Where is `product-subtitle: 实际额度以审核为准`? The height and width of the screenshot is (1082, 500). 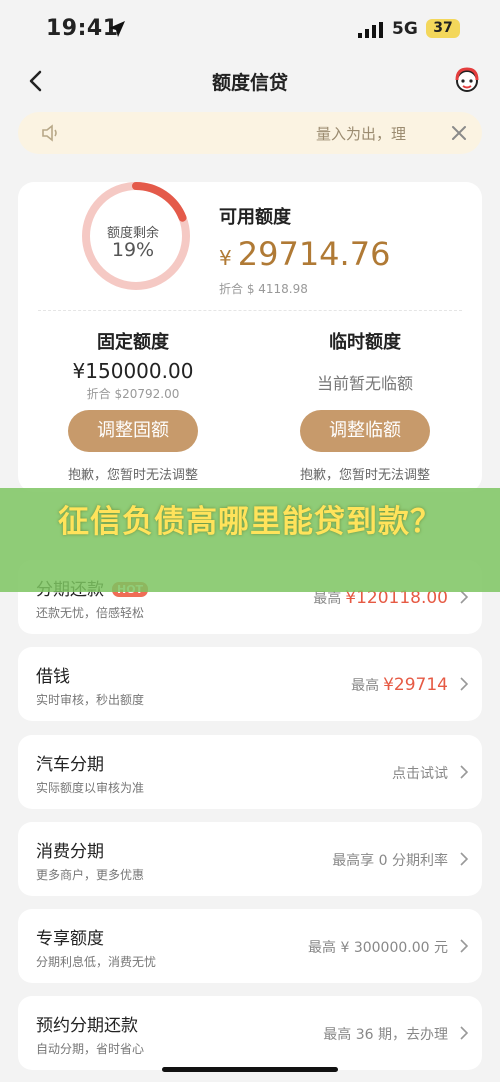 product-subtitle: 实际额度以审核为准 is located at coordinates (90, 788).